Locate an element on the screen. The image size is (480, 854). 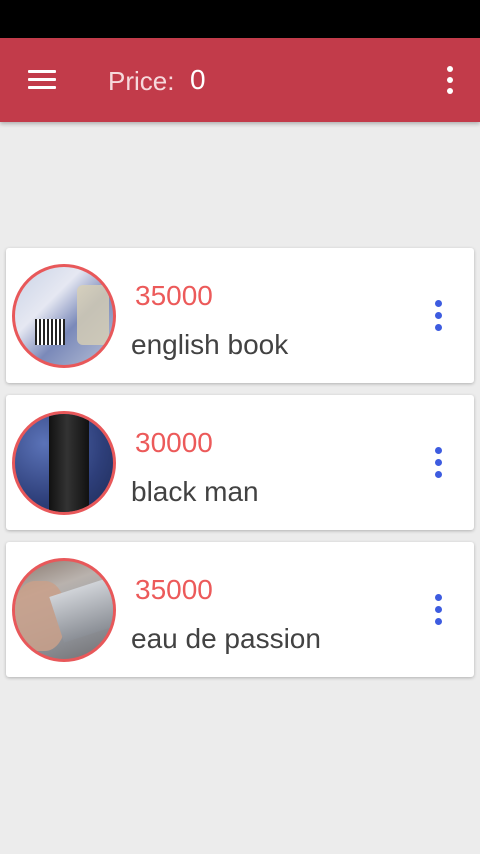
overflow-menu-button is located at coordinates (450, 80).